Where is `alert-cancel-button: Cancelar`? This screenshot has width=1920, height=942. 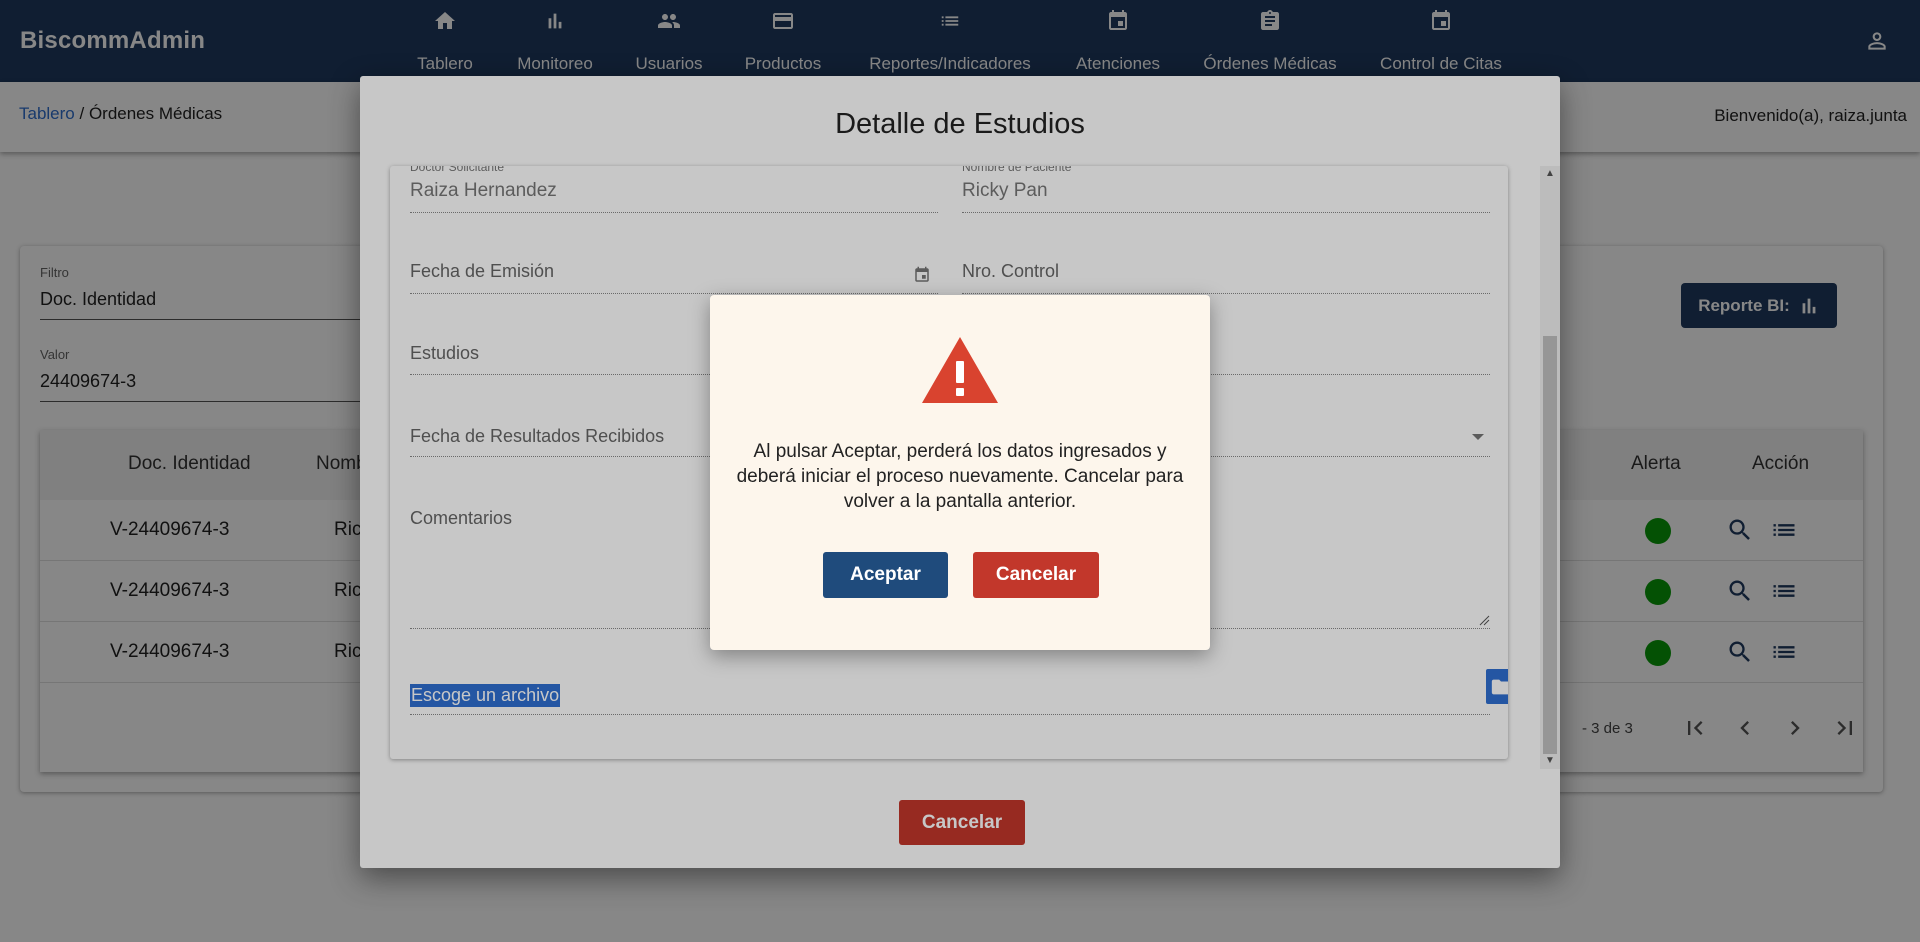 alert-cancel-button: Cancelar is located at coordinates (1036, 575).